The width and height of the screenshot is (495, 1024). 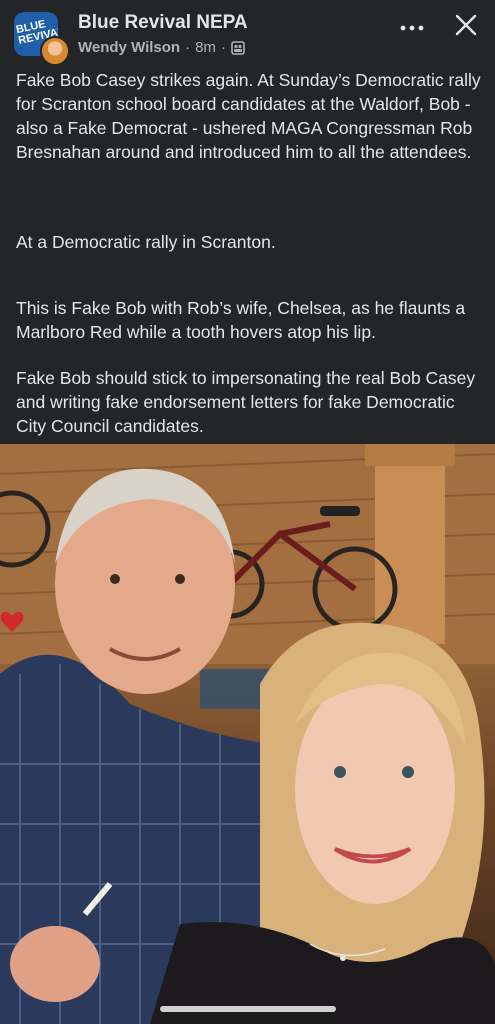 I want to click on more-options-icon, so click(x=412, y=27).